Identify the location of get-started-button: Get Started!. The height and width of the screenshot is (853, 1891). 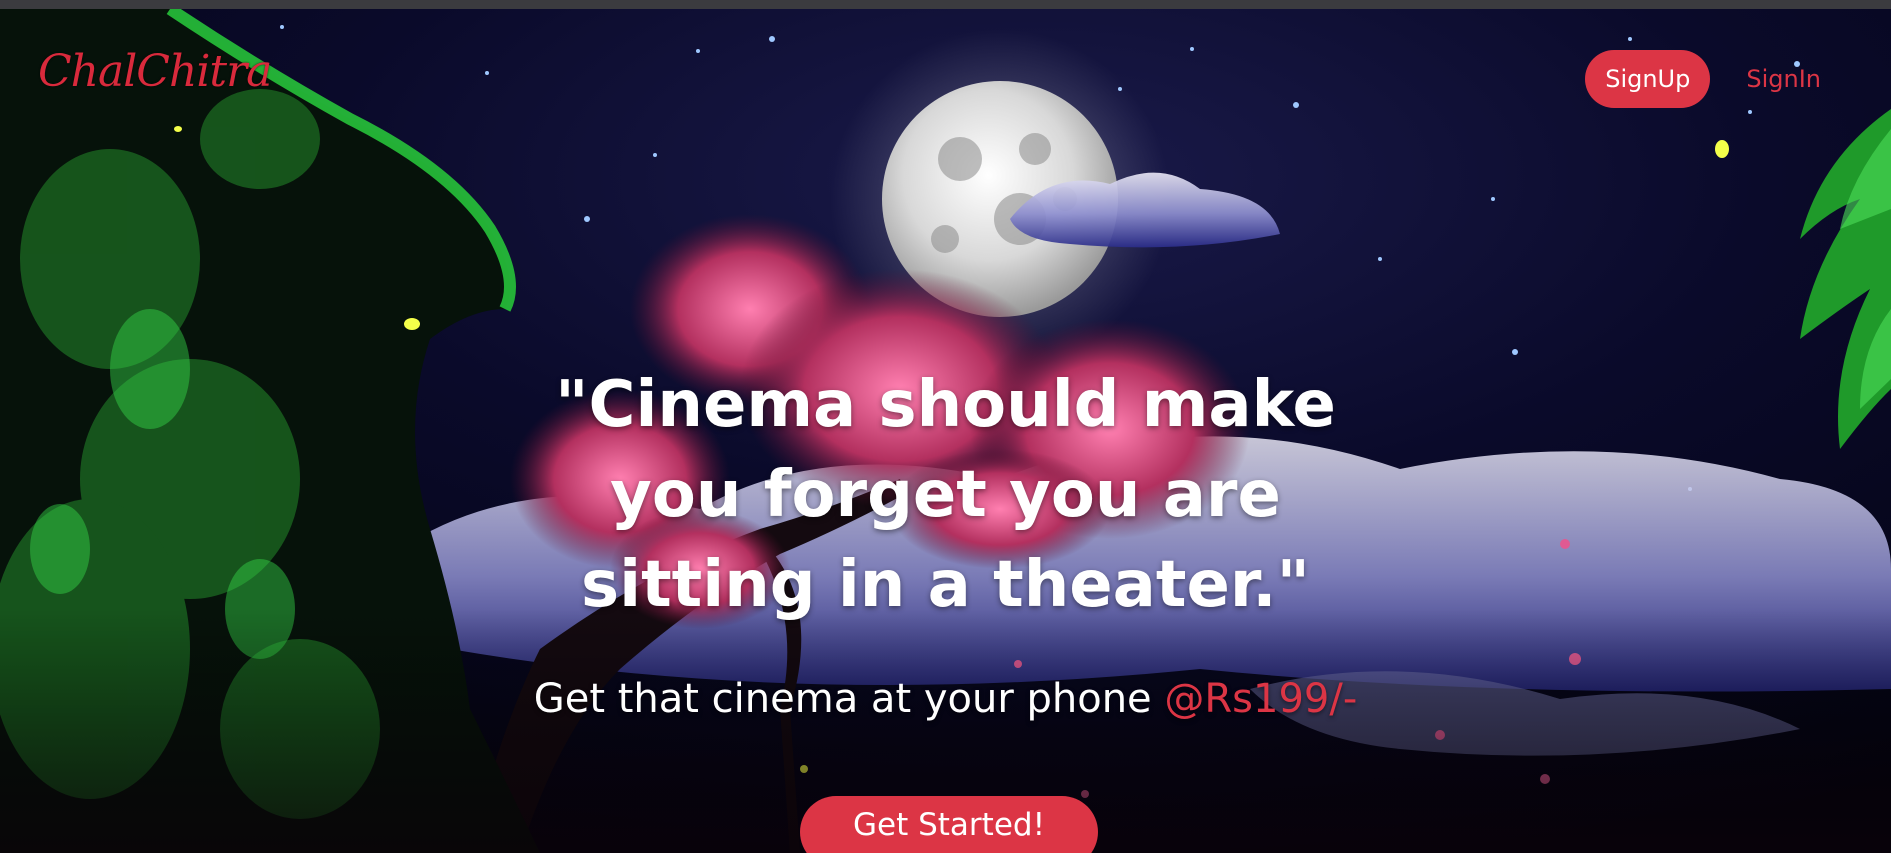
(949, 824).